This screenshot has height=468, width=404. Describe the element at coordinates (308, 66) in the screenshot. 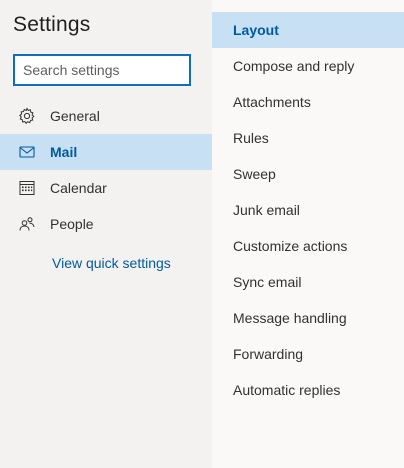

I see `mail-settings-item-compose-and-reply: Compose and reply` at that location.